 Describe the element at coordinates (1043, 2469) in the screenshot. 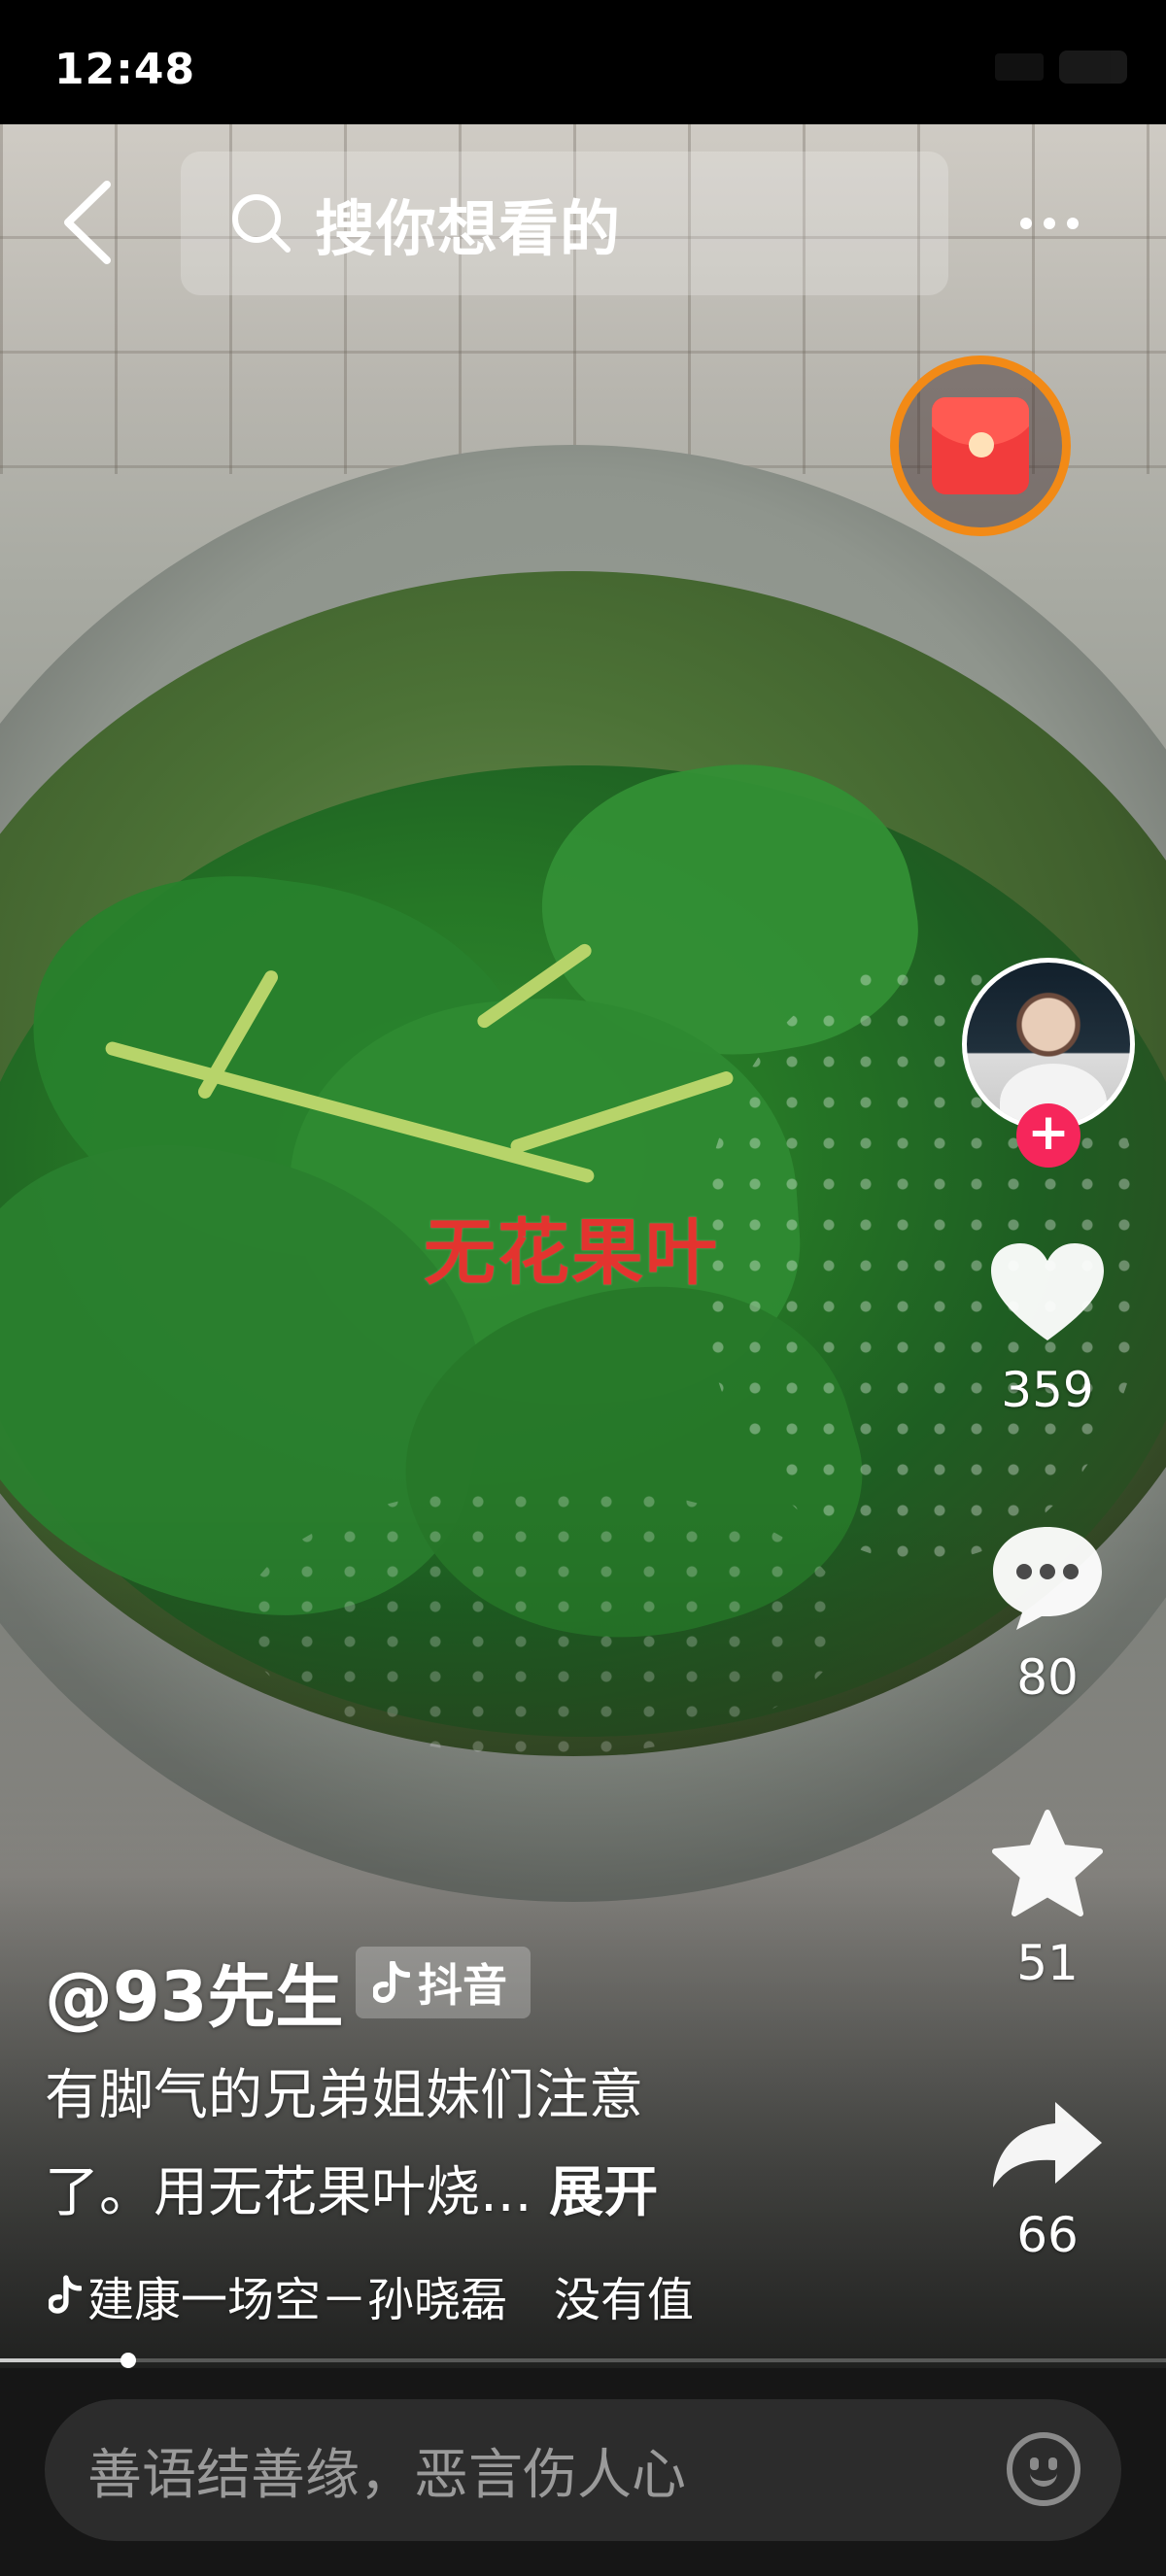

I see `emoji-button` at that location.